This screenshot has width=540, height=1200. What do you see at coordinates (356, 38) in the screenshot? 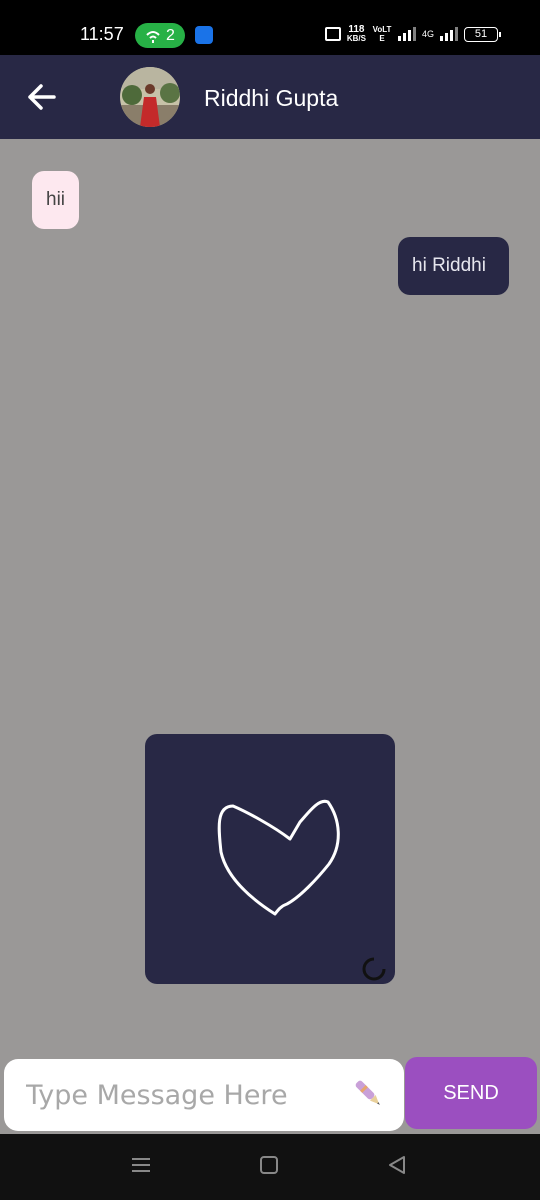
I see `net-speed-unit: KB/S` at bounding box center [356, 38].